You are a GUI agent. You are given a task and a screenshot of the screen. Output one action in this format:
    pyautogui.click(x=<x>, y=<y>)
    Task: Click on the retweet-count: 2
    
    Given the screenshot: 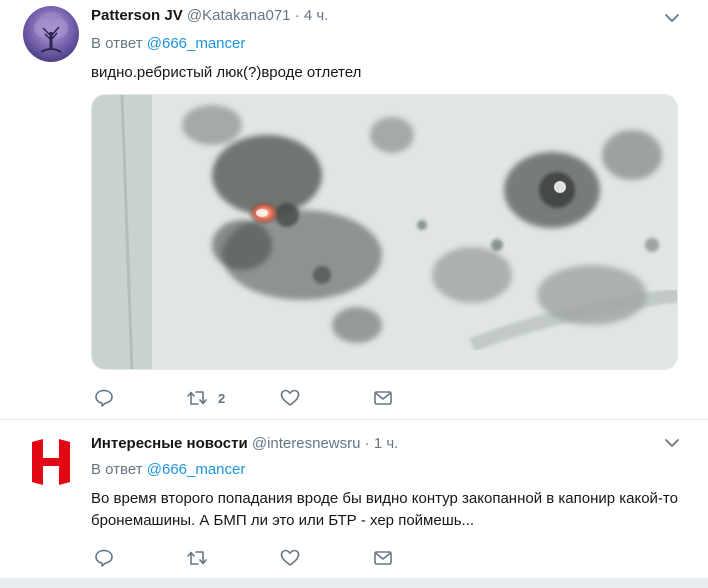 What is the action you would take?
    pyautogui.click(x=222, y=398)
    